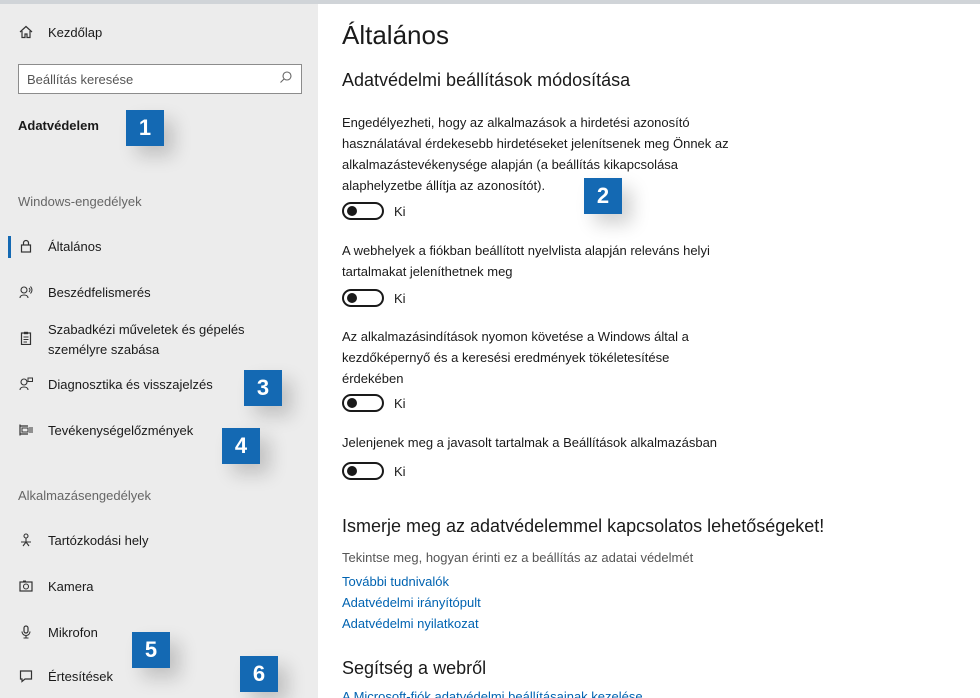  Describe the element at coordinates (286, 79) in the screenshot. I see `search-icon` at that location.